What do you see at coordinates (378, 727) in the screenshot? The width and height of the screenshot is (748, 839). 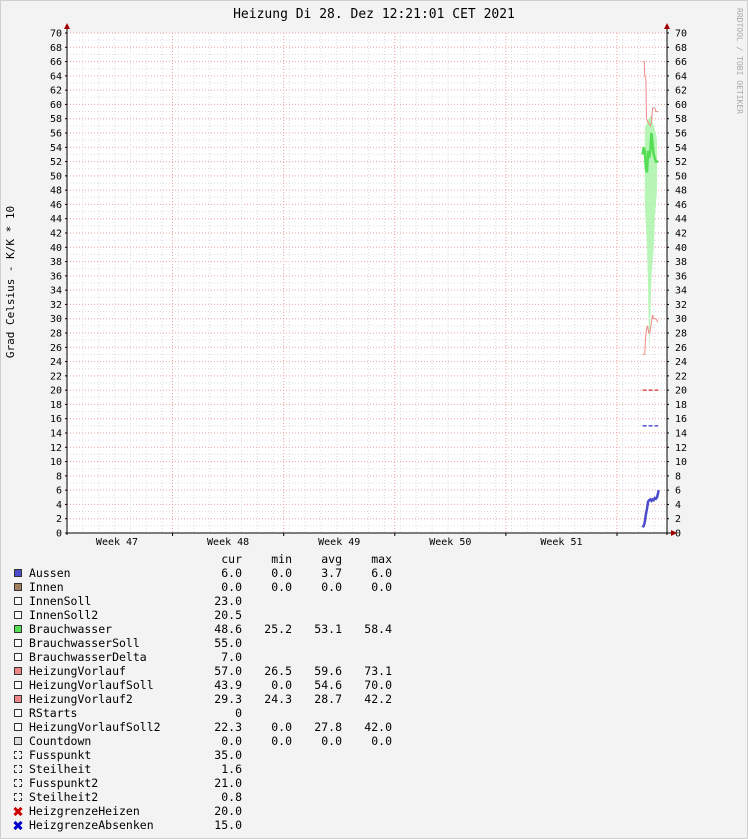 I see `legend-value-max: 42.0` at bounding box center [378, 727].